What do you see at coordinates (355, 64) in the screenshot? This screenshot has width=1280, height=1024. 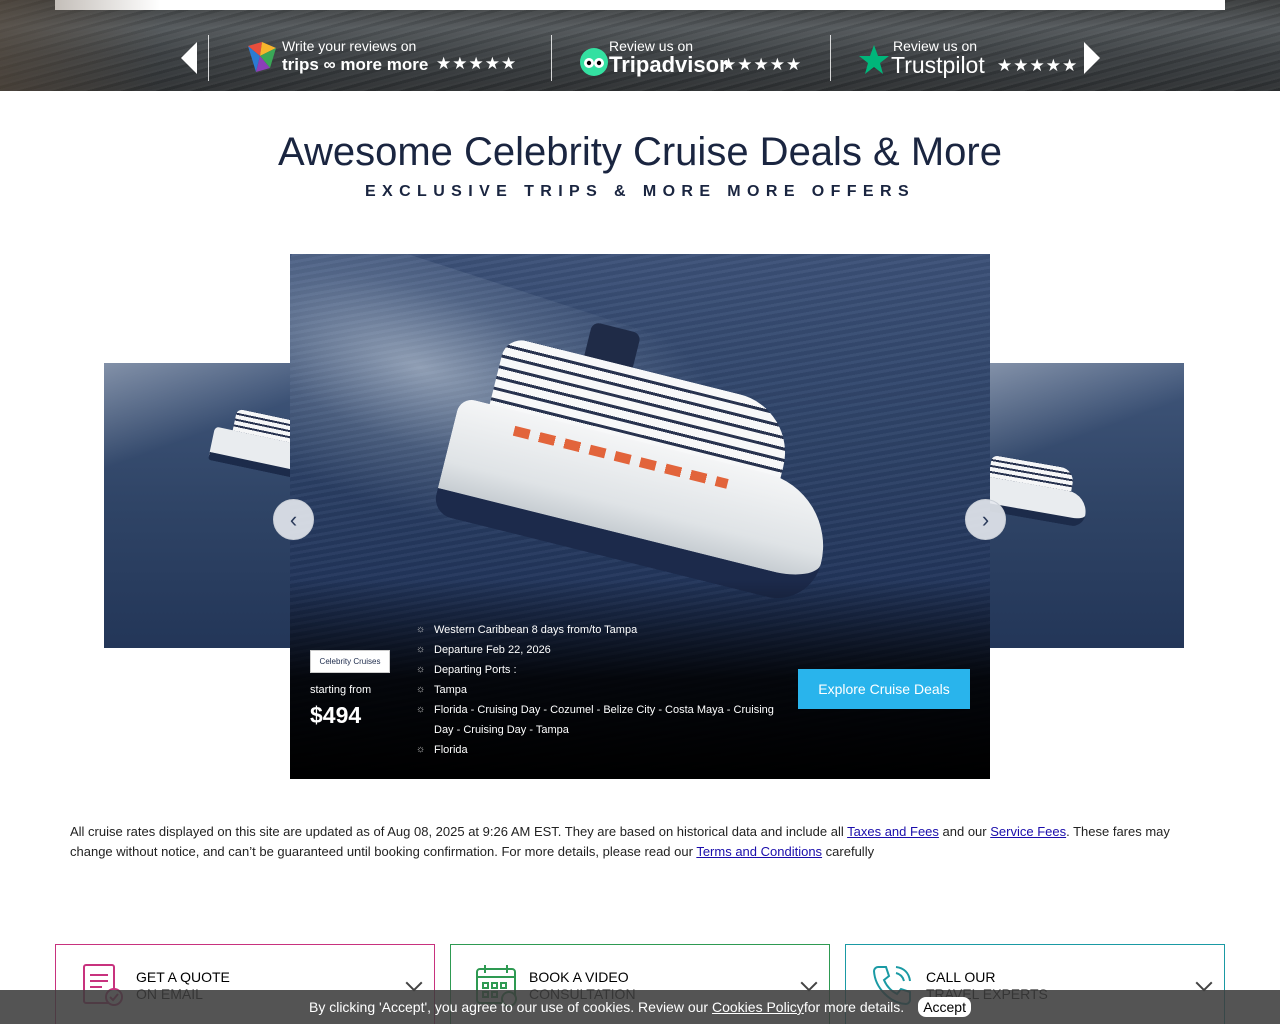 I see `review-site-name: trips ∞ more more` at bounding box center [355, 64].